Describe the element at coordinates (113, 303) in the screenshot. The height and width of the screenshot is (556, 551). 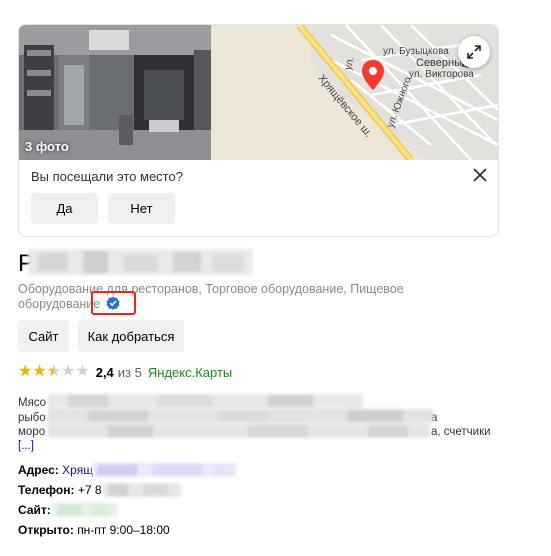
I see `verified-badge-icon` at that location.